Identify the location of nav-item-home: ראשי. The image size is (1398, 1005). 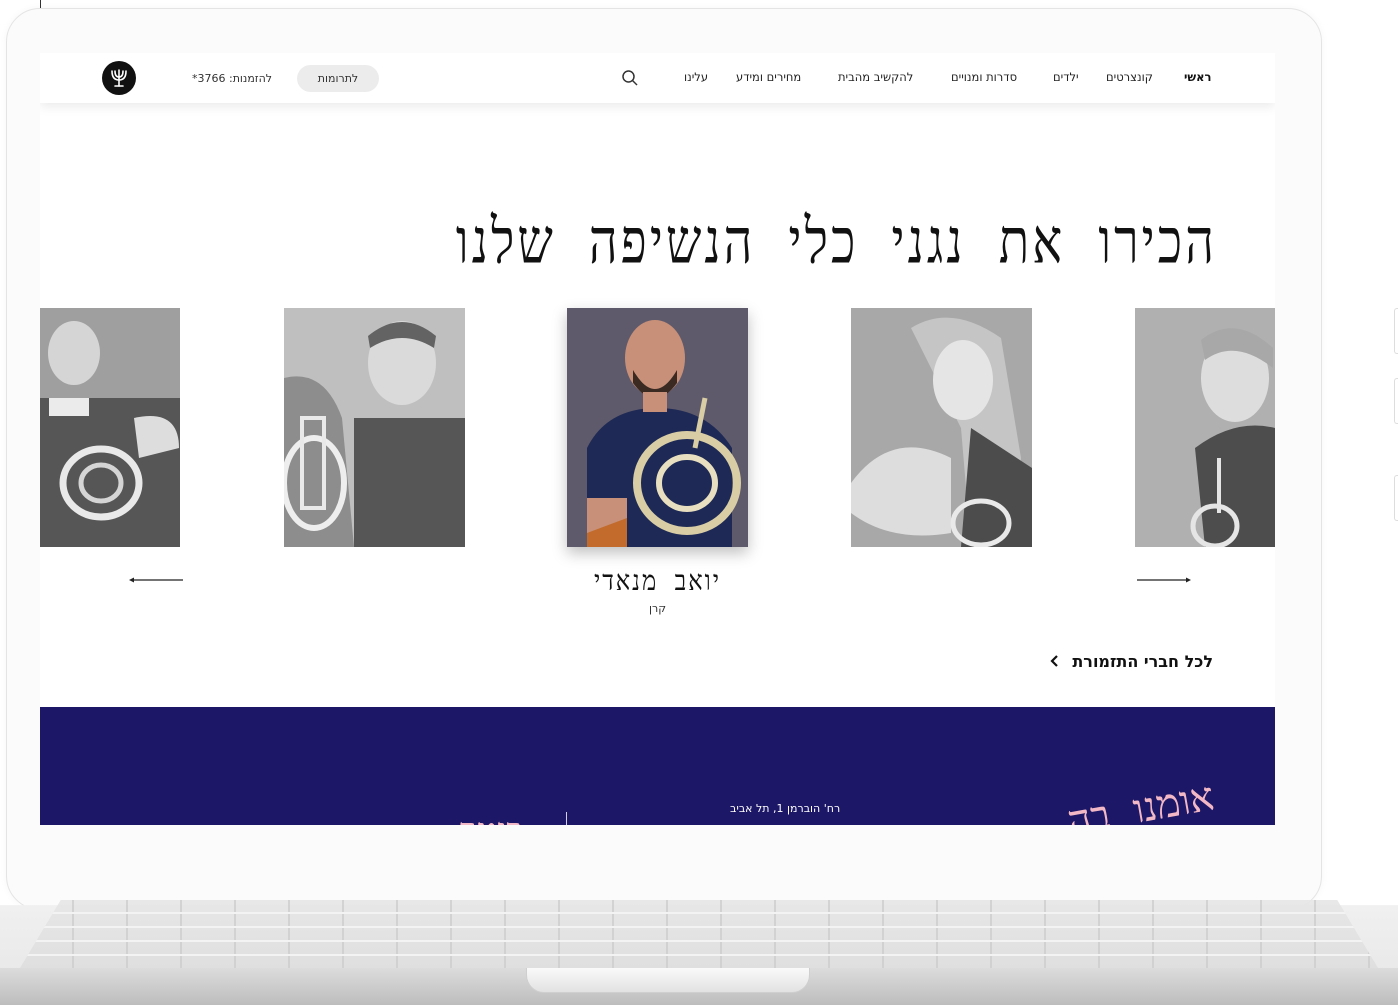
(1197, 77).